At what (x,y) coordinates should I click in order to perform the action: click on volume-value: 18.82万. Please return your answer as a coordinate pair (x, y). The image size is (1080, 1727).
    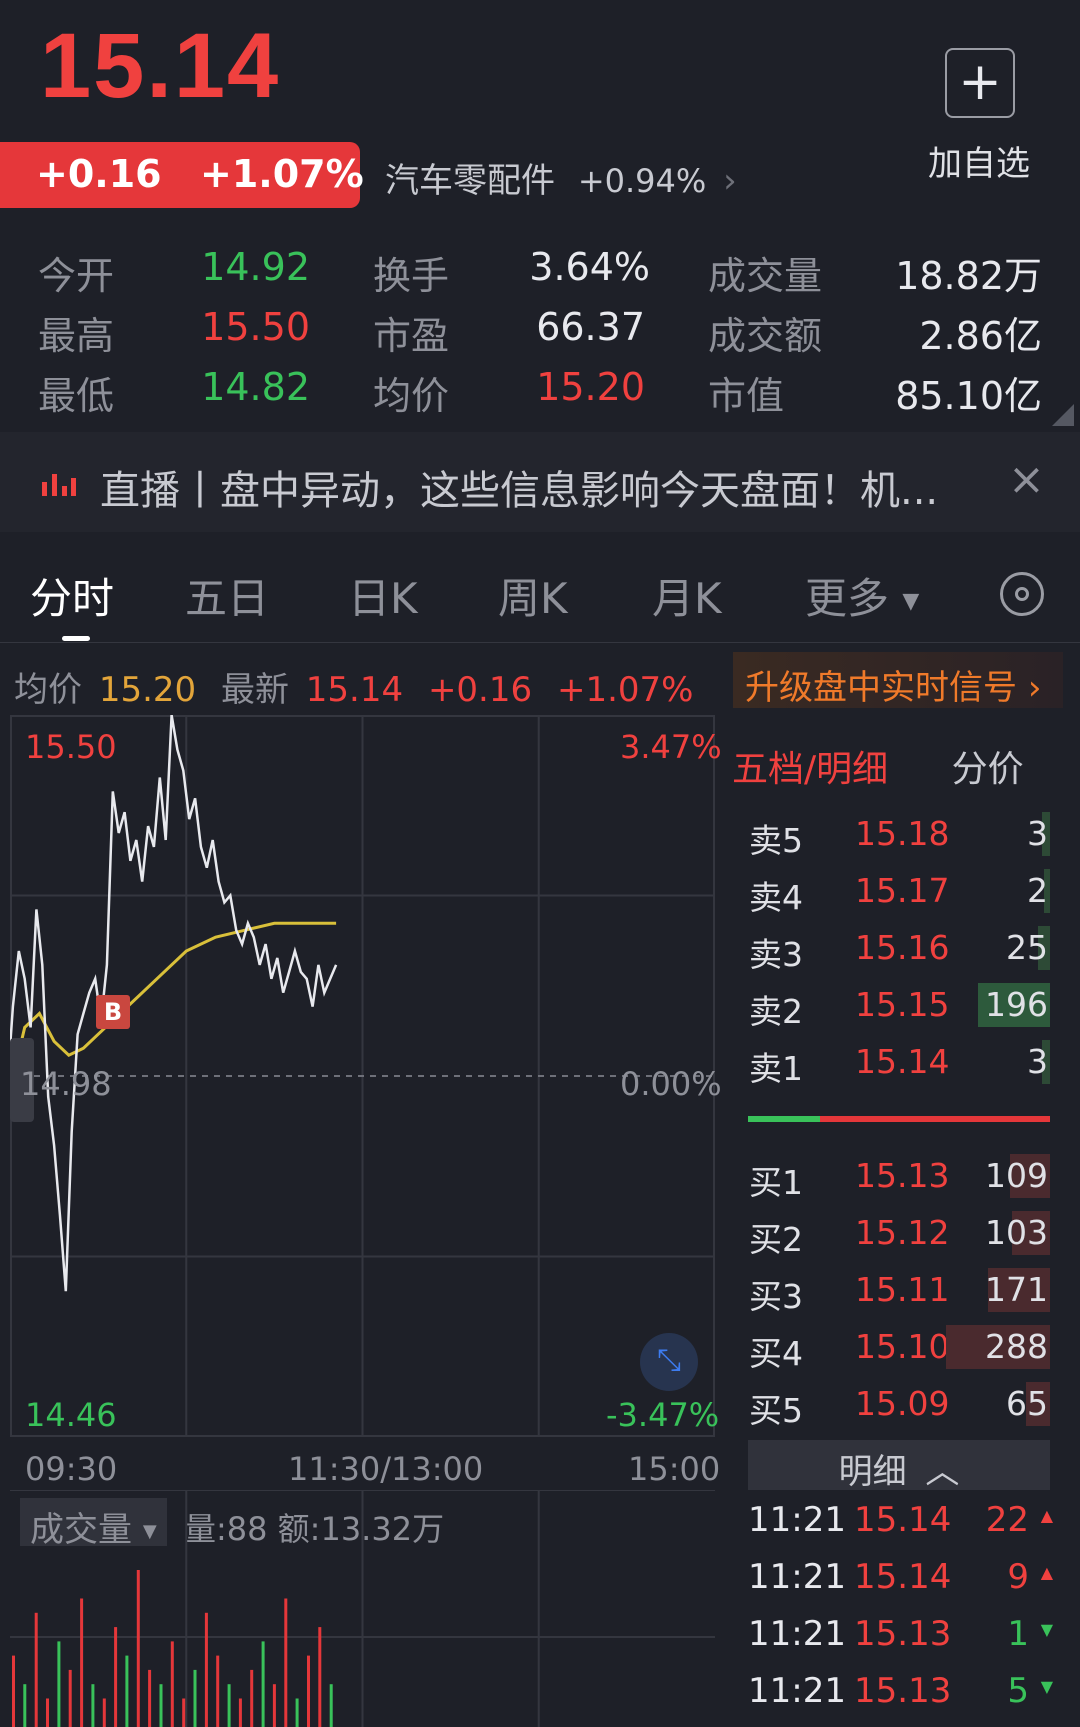
    Looking at the image, I should click on (968, 276).